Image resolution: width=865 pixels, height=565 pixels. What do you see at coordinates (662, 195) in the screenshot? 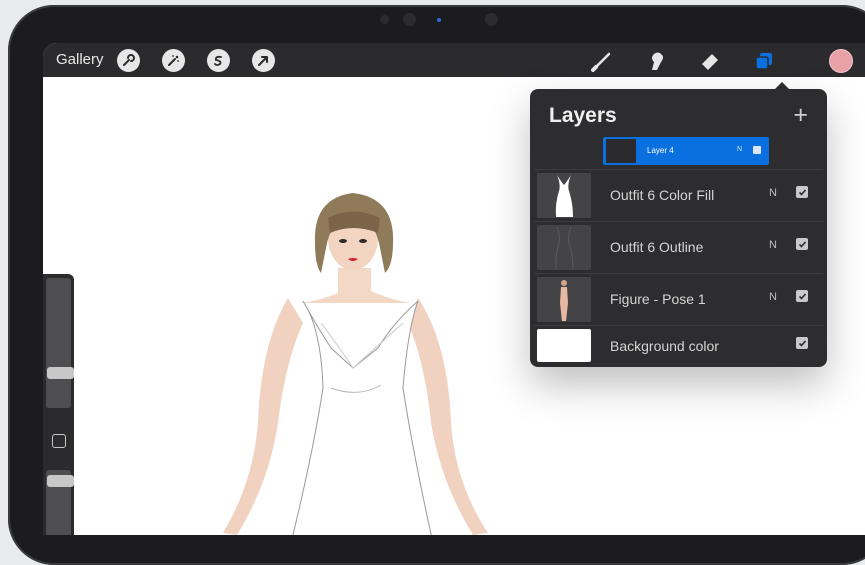
I see `layer-name: Outfit 6 Color Fill` at bounding box center [662, 195].